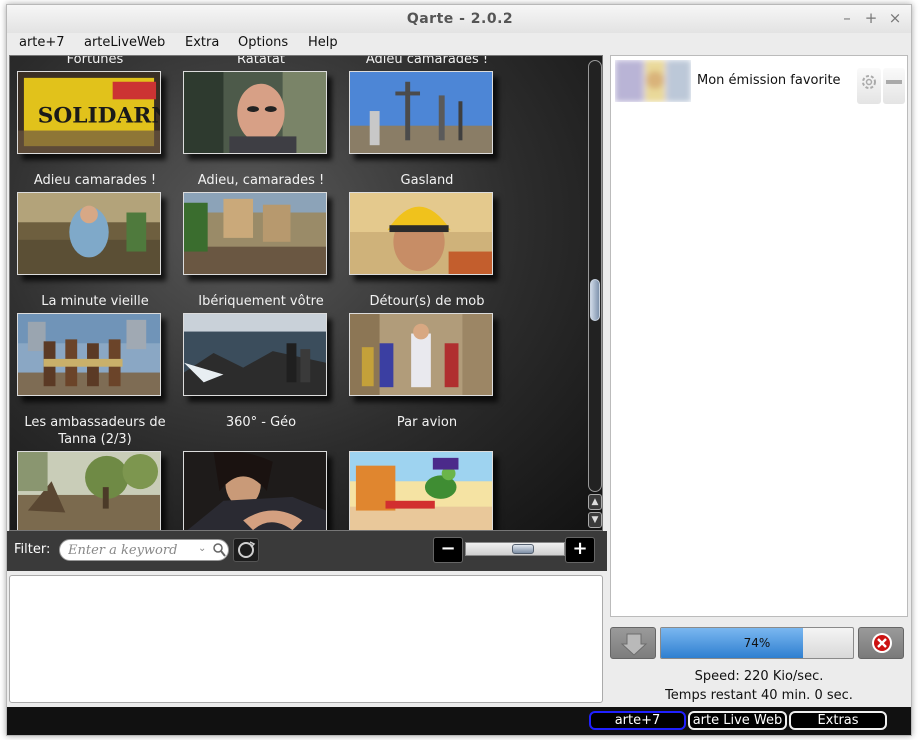  I want to click on close-window-button: ×, so click(895, 18).